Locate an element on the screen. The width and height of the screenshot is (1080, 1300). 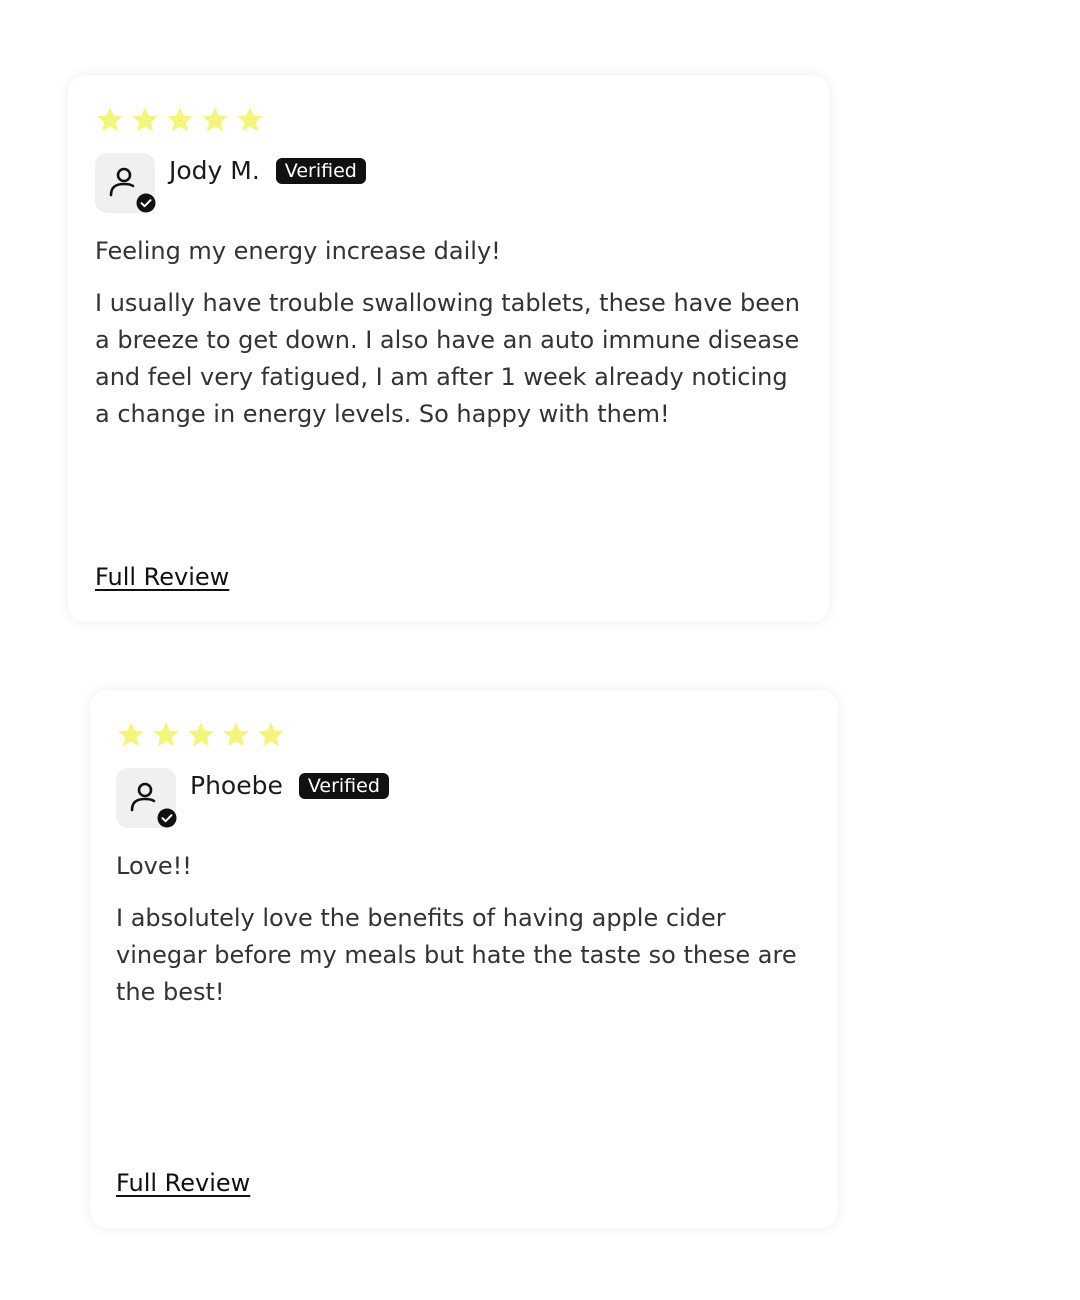
reviewer-info: Phoebe Verified is located at coordinates (464, 799).